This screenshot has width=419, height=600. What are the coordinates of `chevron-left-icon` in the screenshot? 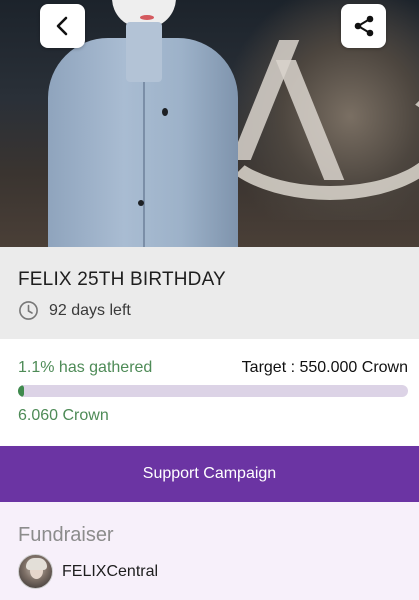 It's located at (61, 26).